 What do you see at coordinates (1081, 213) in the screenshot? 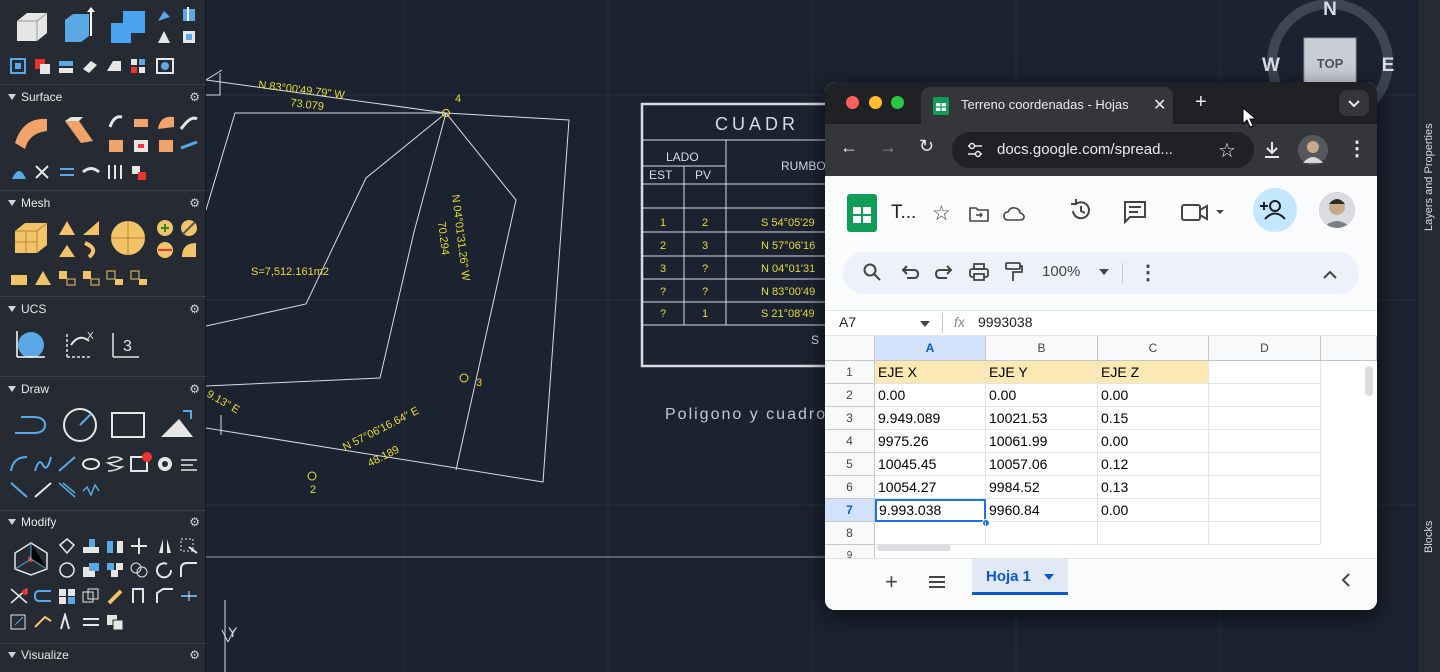
I see `version-history-icon` at bounding box center [1081, 213].